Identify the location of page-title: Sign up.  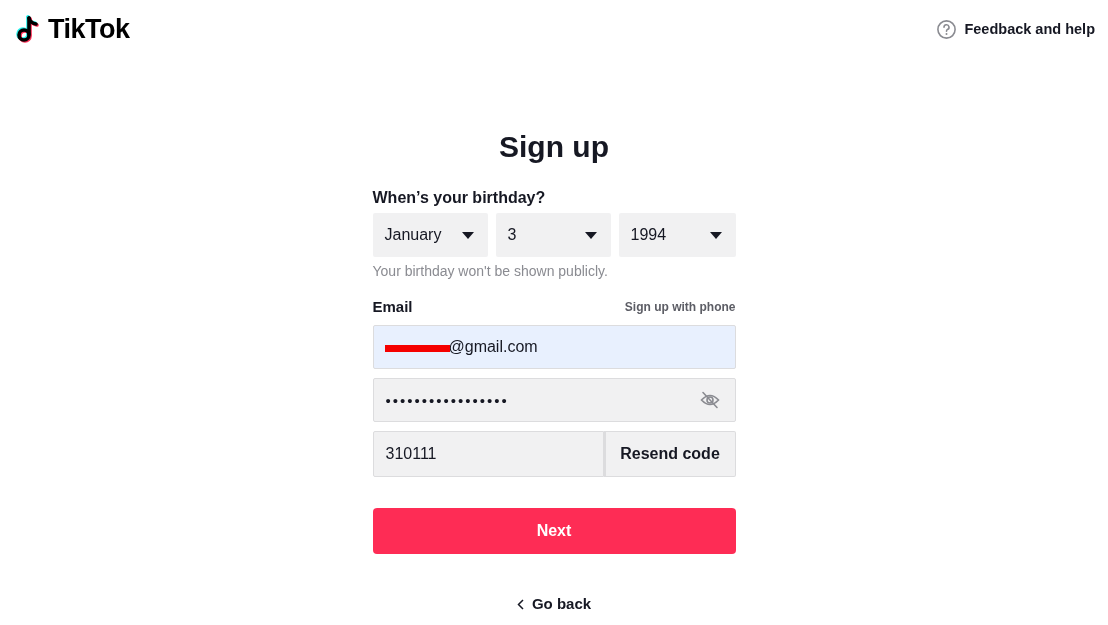
(554, 147).